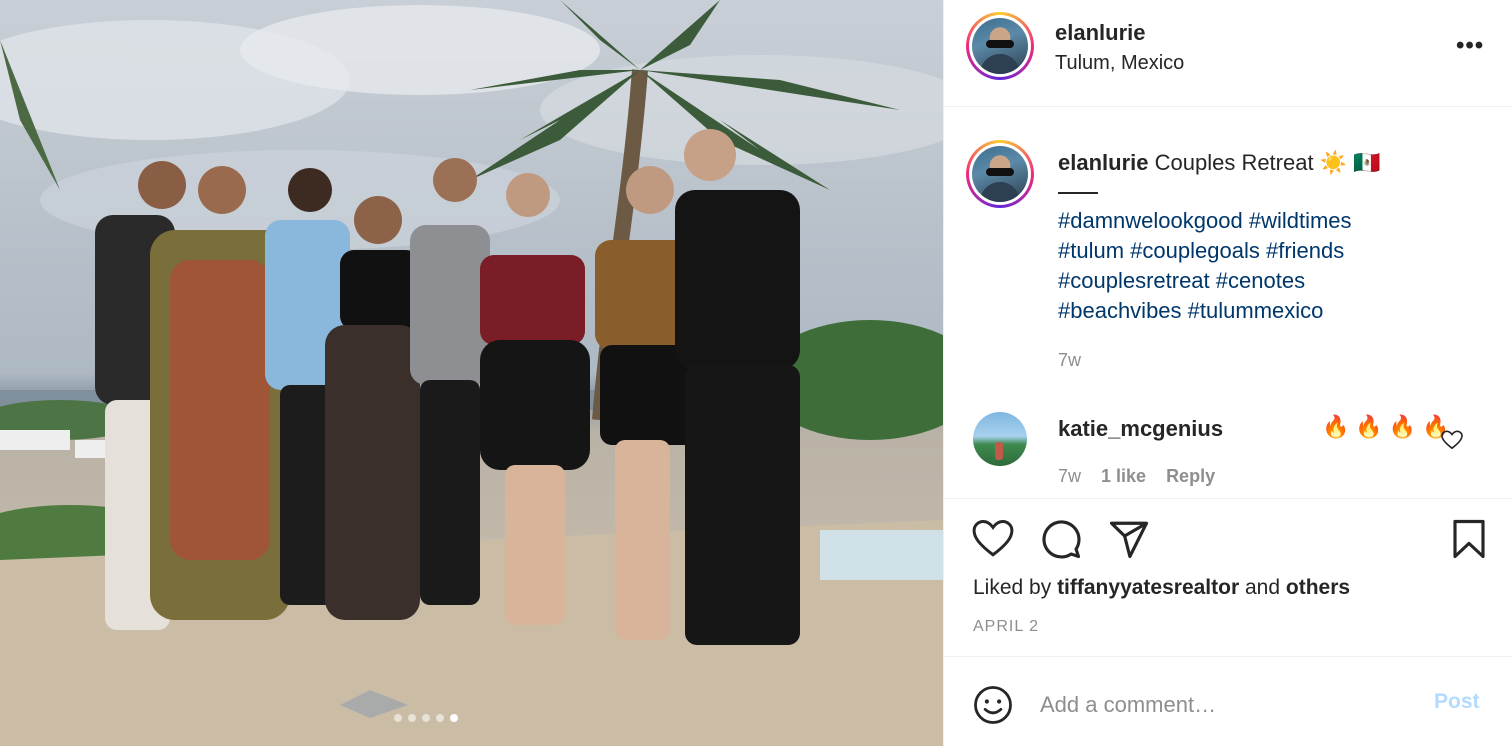 Image resolution: width=1512 pixels, height=746 pixels. Describe the element at coordinates (1129, 539) in the screenshot. I see `share-send-icon` at that location.